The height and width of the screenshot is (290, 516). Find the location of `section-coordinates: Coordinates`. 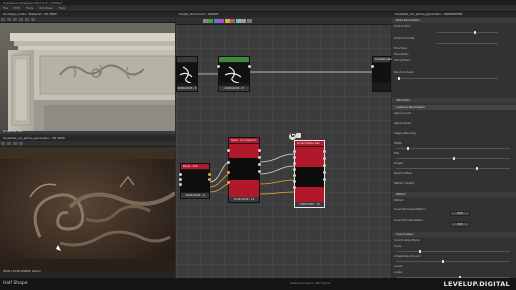

section-coordinates: Coordinates is located at coordinates (454, 234).